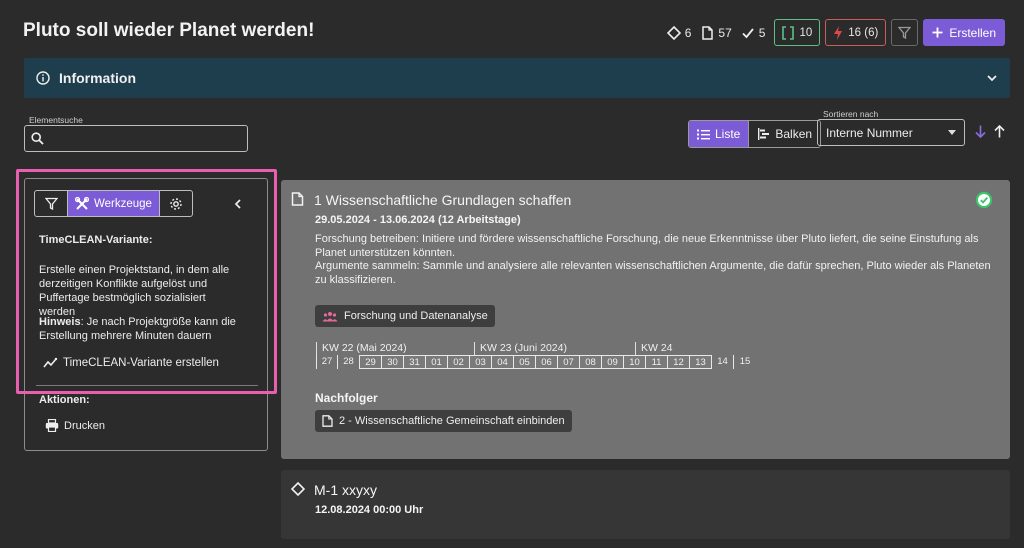 This screenshot has height=548, width=1024. Describe the element at coordinates (442, 200) in the screenshot. I see `task-title: 1 Wissenschaftliche Grundlagen schaffen` at that location.